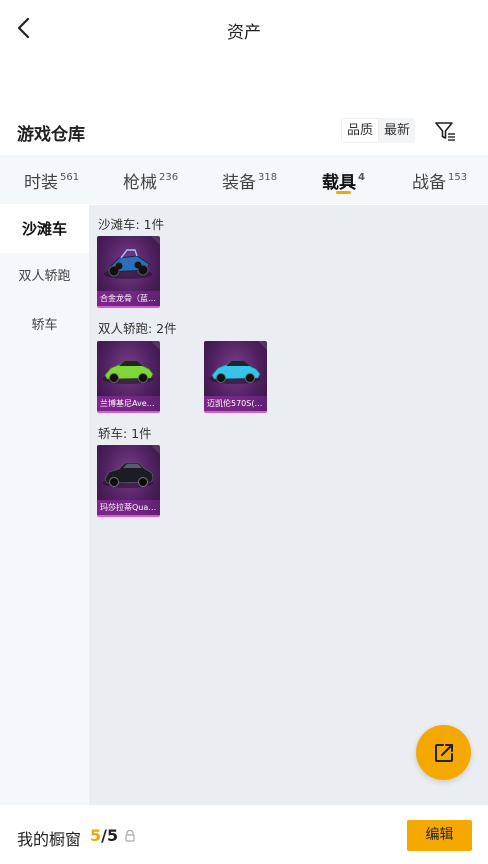 The image size is (488, 864). What do you see at coordinates (41, 183) in the screenshot?
I see `tab-label: 时装` at bounding box center [41, 183].